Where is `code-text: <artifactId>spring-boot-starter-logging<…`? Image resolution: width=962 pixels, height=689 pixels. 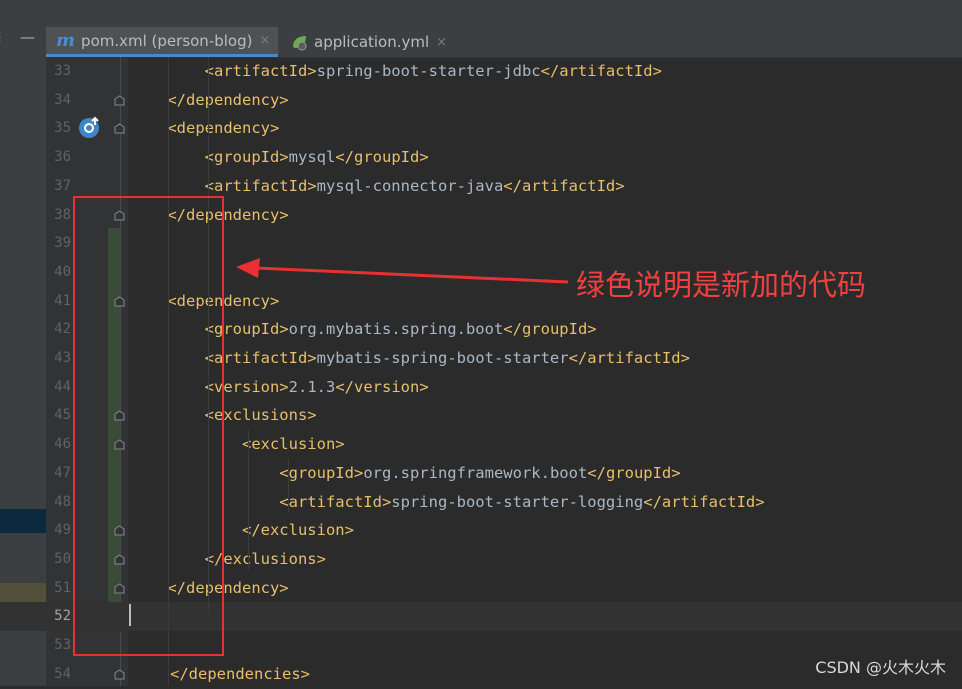
code-text: <artifactId>spring-boot-starter-logging<… is located at coordinates (447, 502).